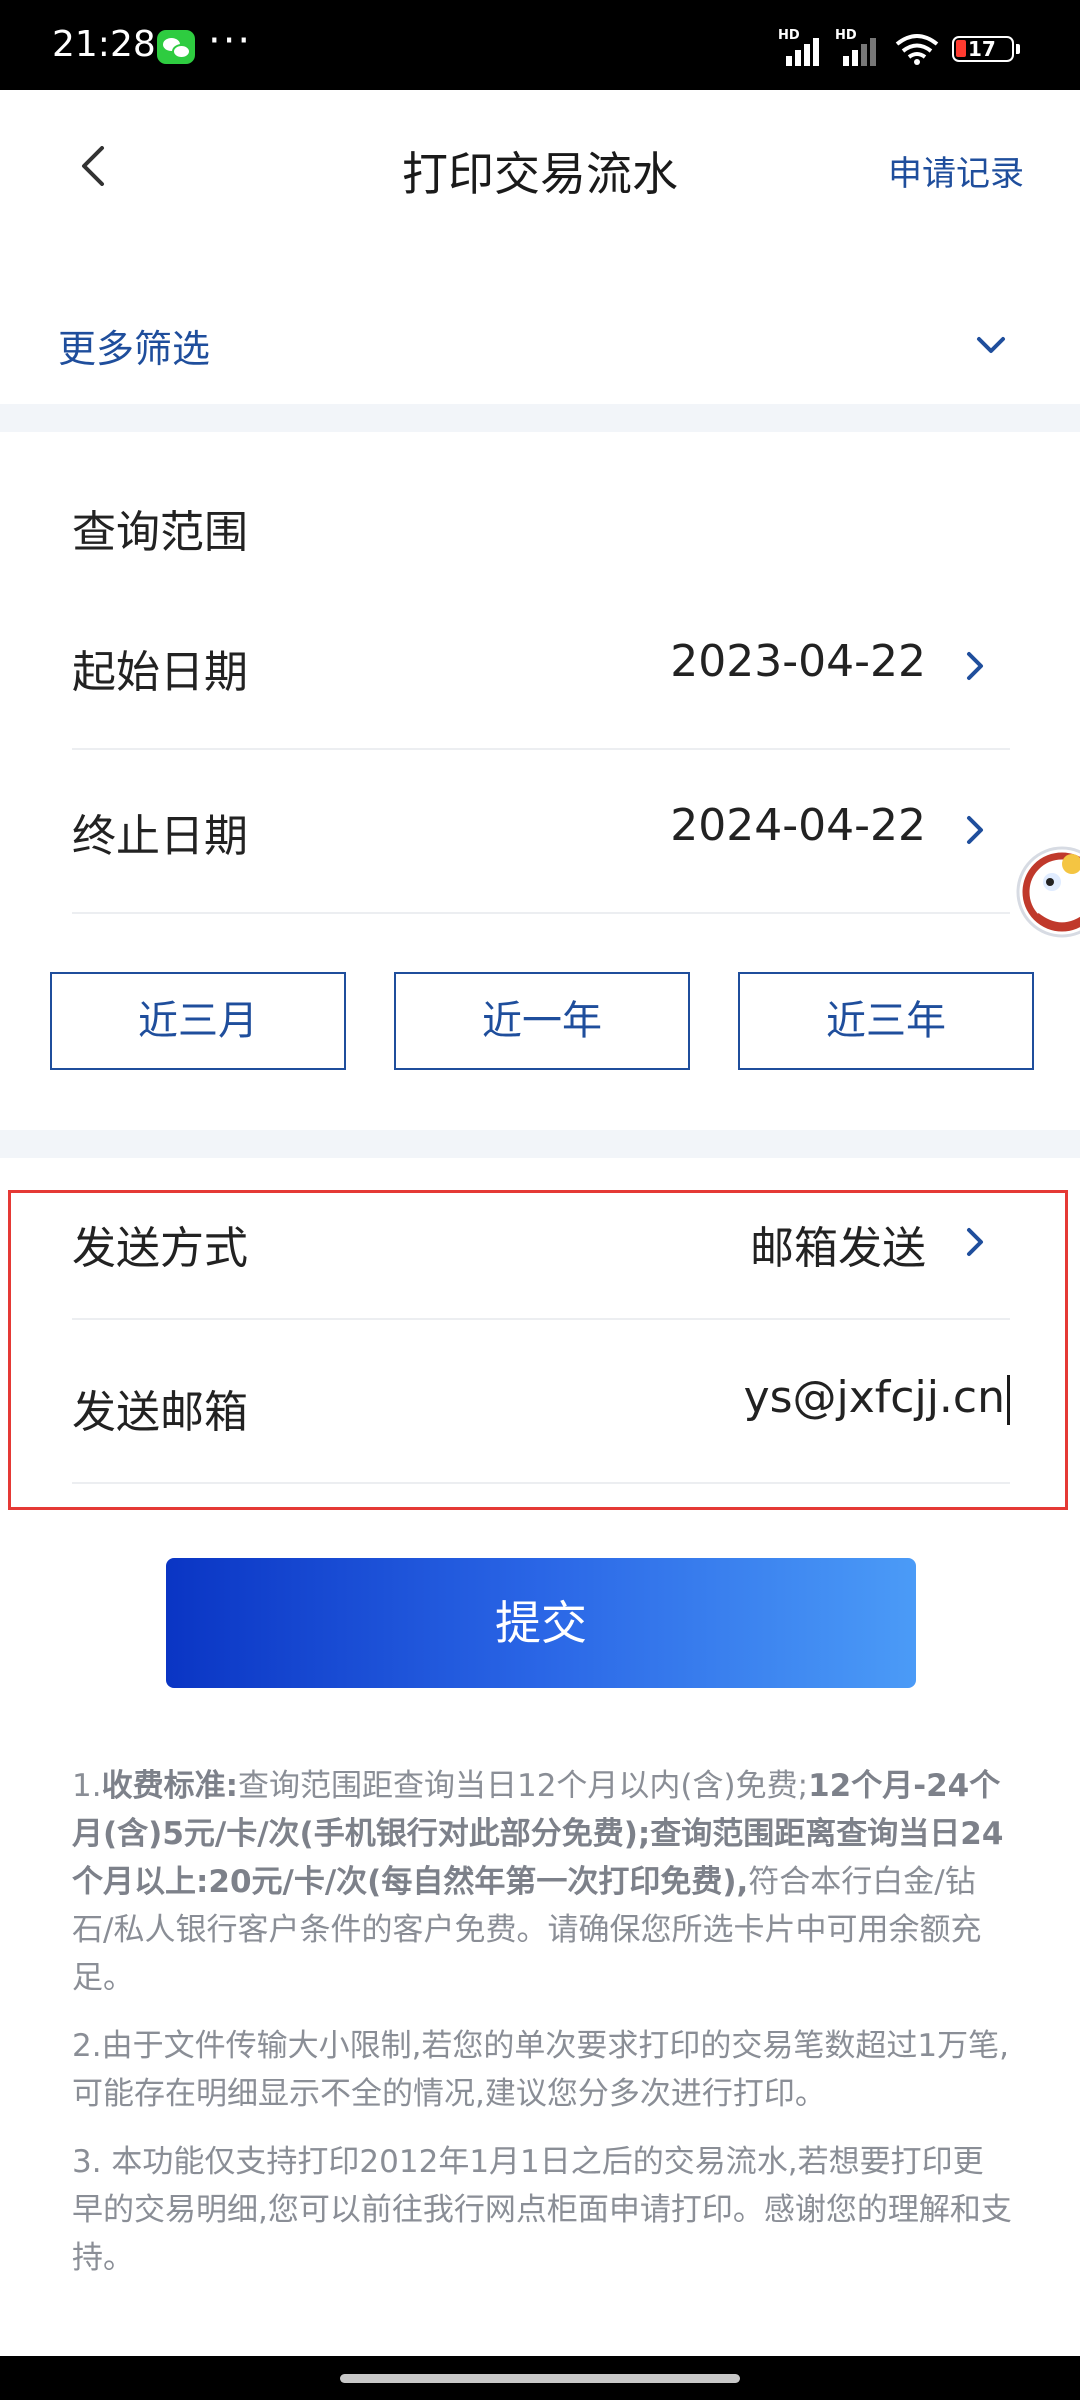  What do you see at coordinates (541, 832) in the screenshot?
I see `end-date-row: 终止日期 2024-04-22` at bounding box center [541, 832].